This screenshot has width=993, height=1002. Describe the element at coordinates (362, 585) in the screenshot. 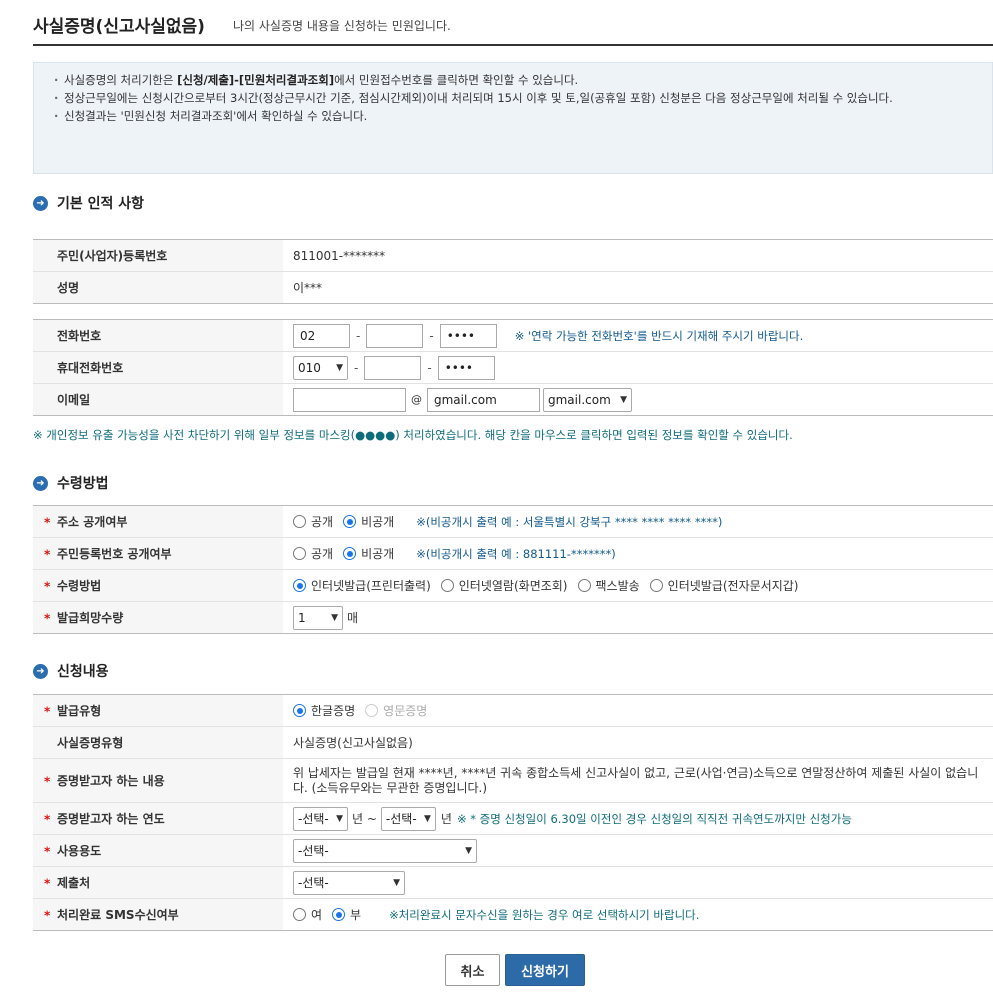

I see `method-internet-print-radio: 인터넷발급(프린터출력)` at that location.